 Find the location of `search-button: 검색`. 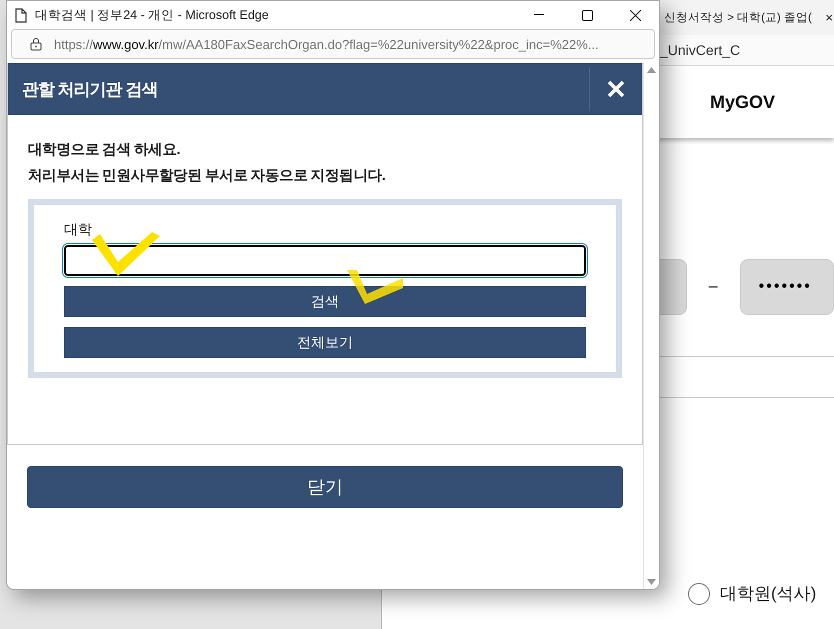

search-button: 검색 is located at coordinates (325, 301).